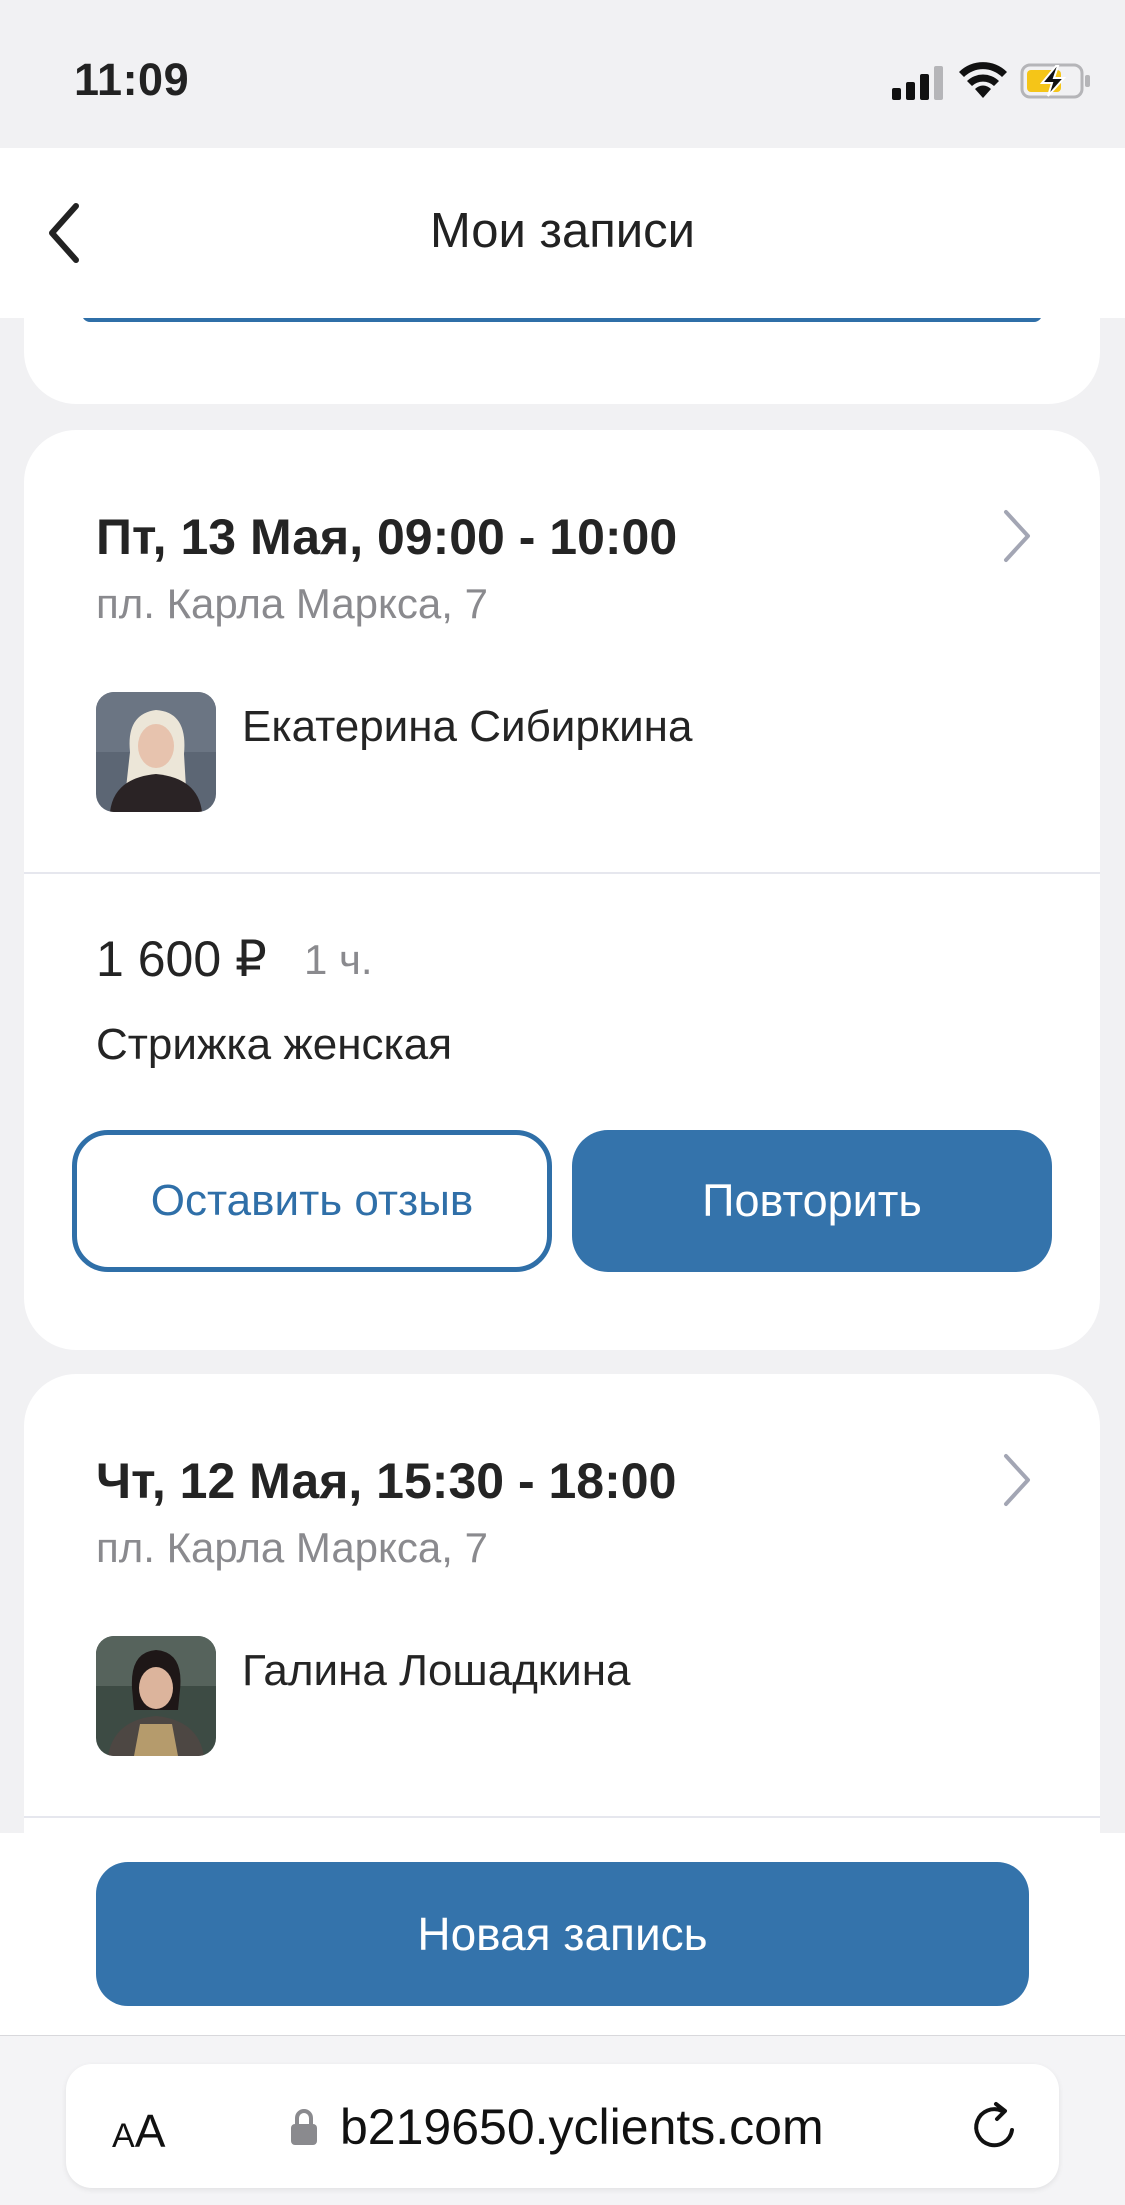 This screenshot has height=2205, width=1125. What do you see at coordinates (132, 79) in the screenshot?
I see `status-time: 11:09` at bounding box center [132, 79].